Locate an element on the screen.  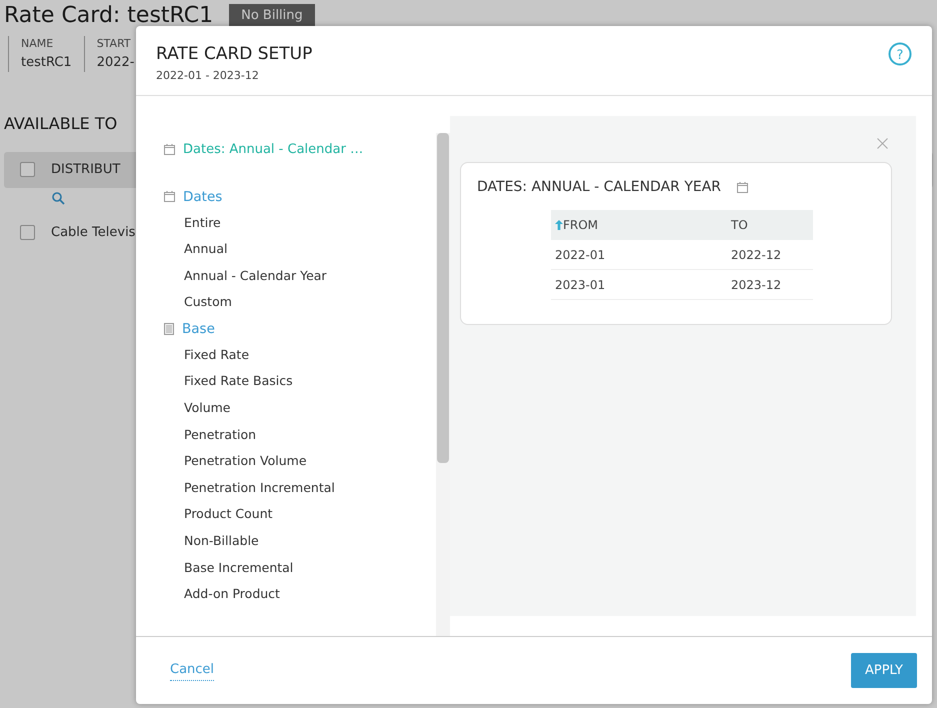
list-item: Volume is located at coordinates (207, 408).